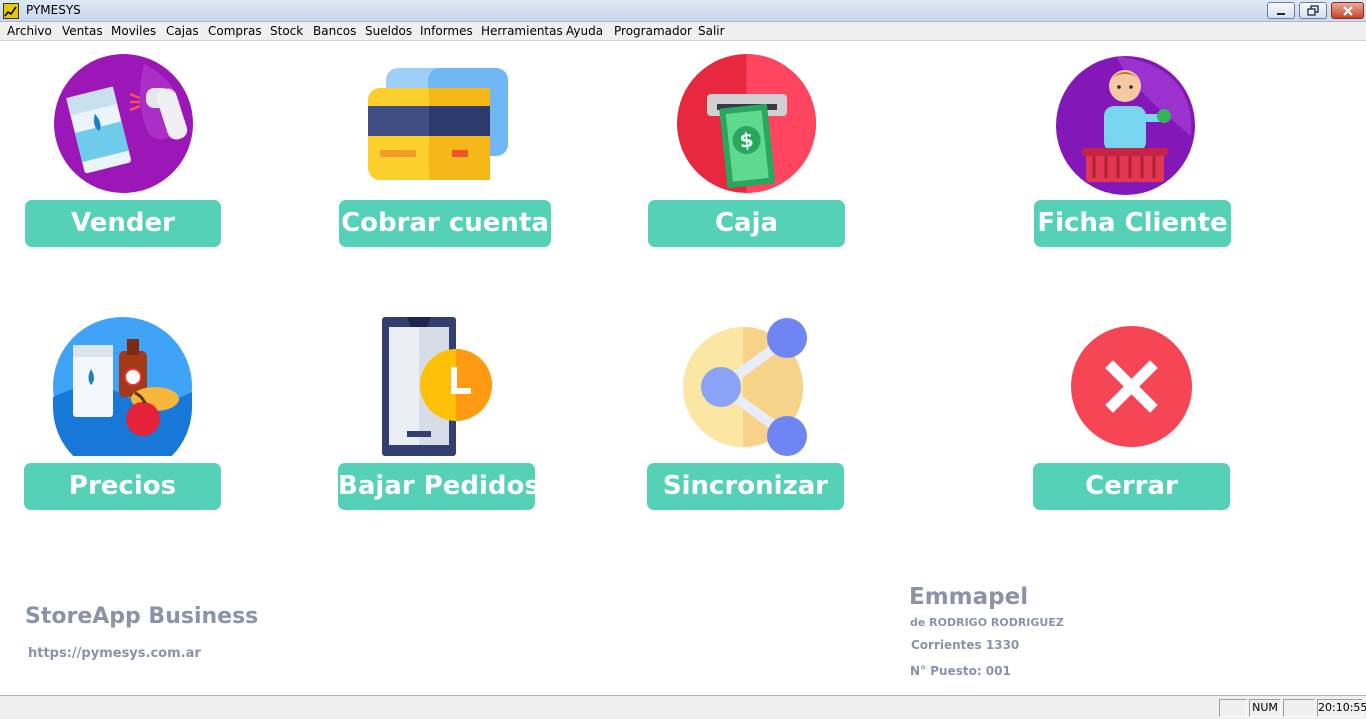  I want to click on customer-basket-icon, so click(1125, 125).